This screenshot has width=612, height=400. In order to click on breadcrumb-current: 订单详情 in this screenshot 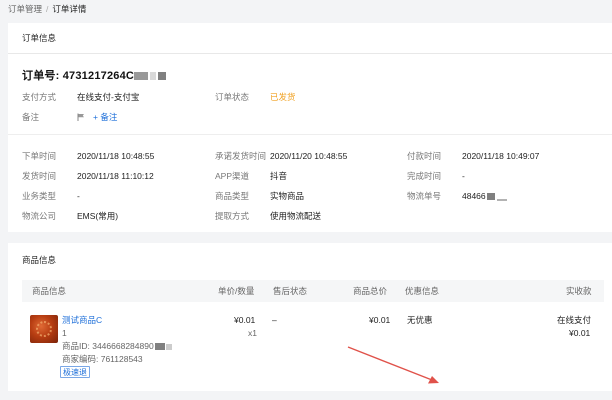, I will do `click(69, 9)`.